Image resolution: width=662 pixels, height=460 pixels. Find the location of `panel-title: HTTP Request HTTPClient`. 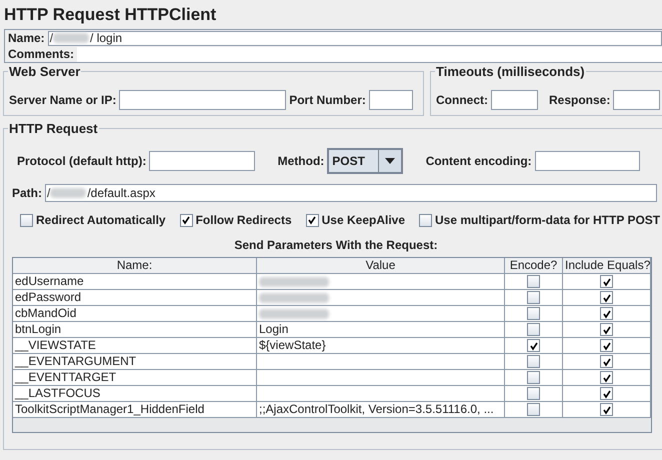

panel-title: HTTP Request HTTPClient is located at coordinates (110, 15).